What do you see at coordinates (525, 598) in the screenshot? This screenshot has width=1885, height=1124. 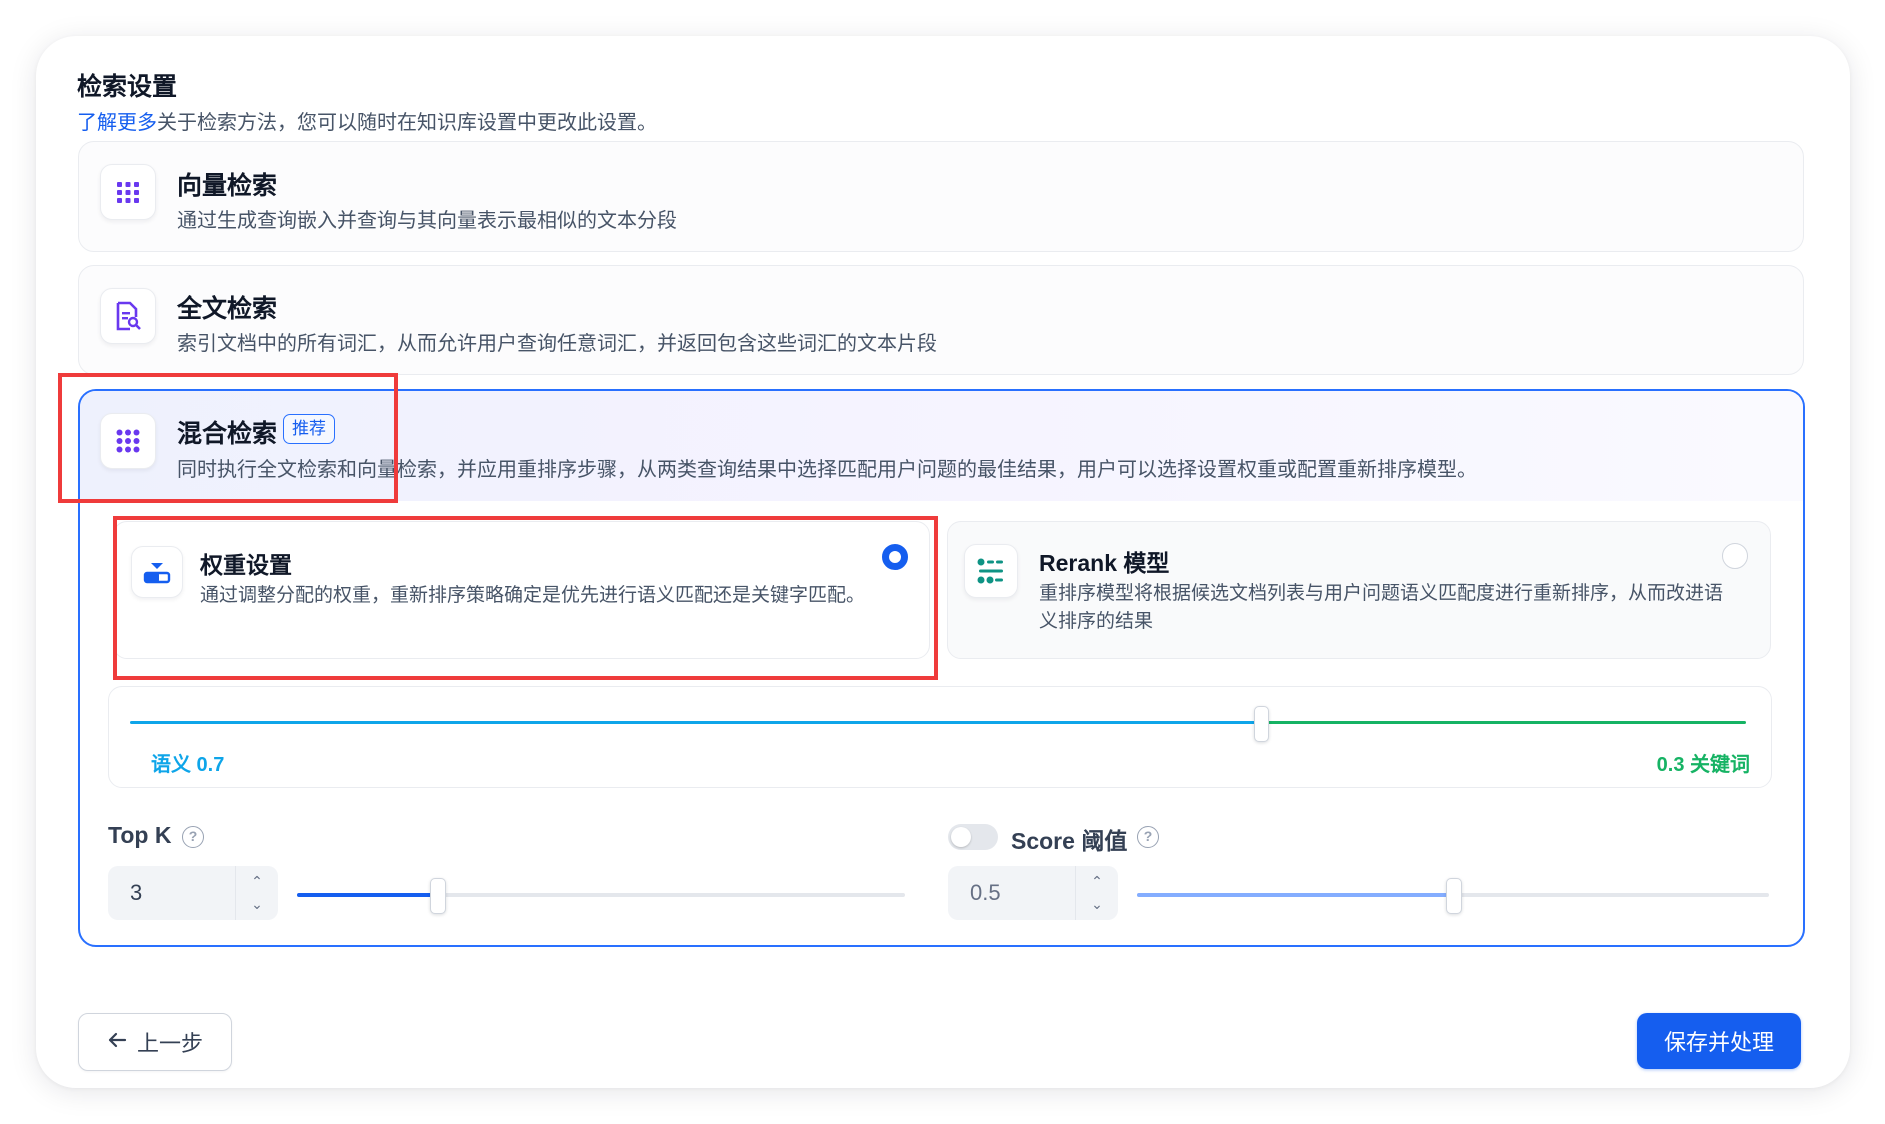 I see `highlight-box-weight` at bounding box center [525, 598].